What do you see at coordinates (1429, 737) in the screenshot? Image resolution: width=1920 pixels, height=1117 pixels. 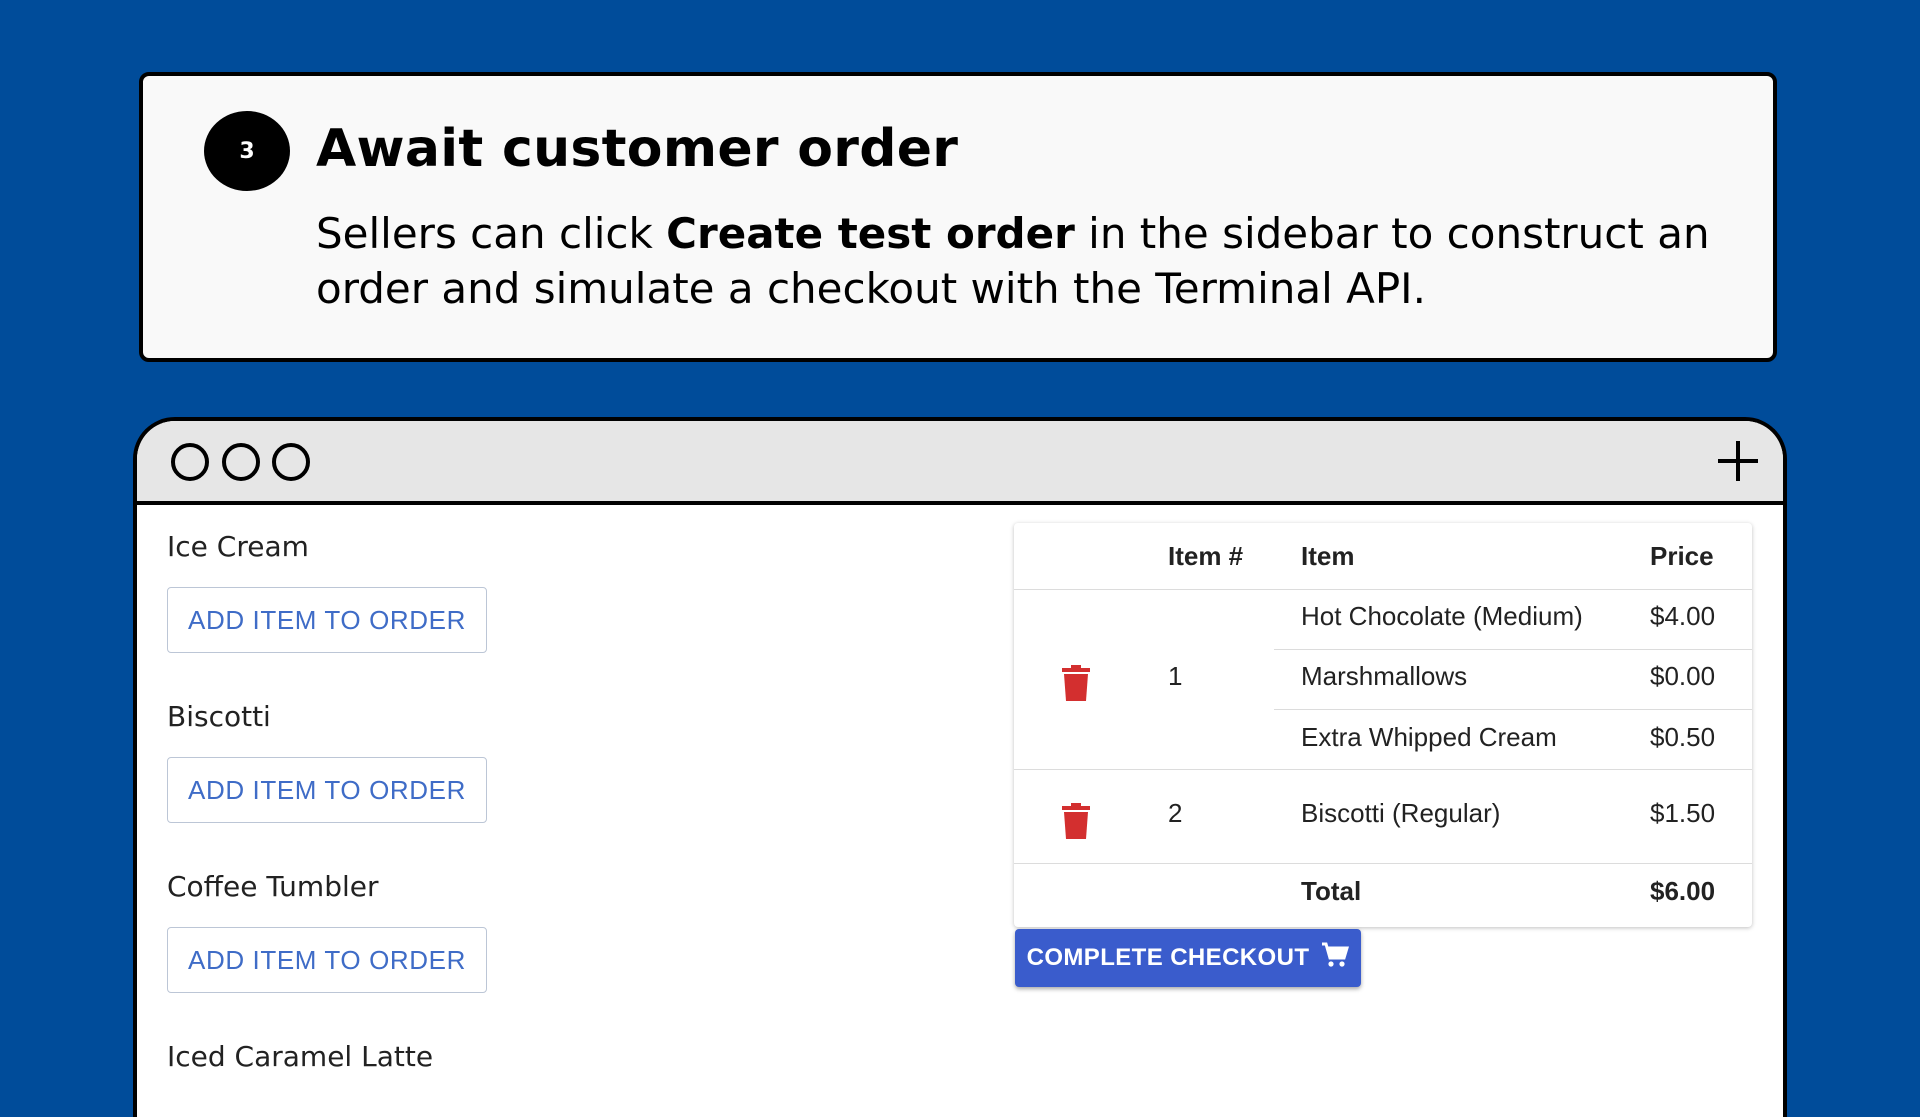 I see `line-item-name: Extra Whipped Cream` at bounding box center [1429, 737].